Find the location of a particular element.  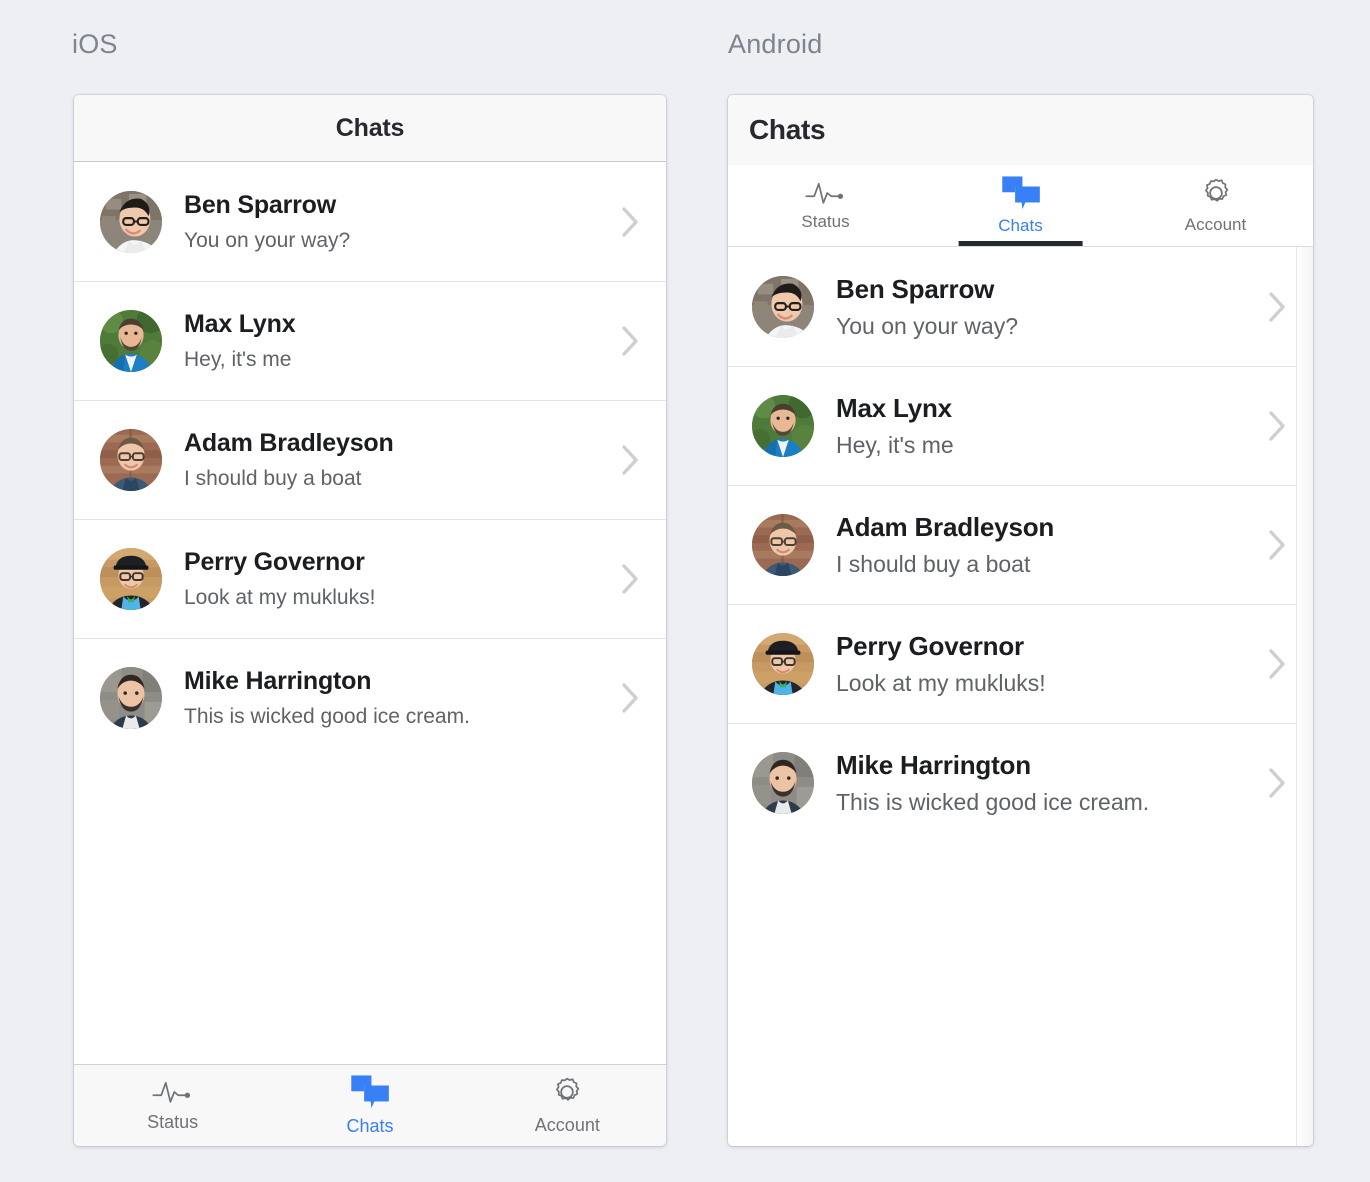

vertical-scrollbar is located at coordinates (1304, 696).